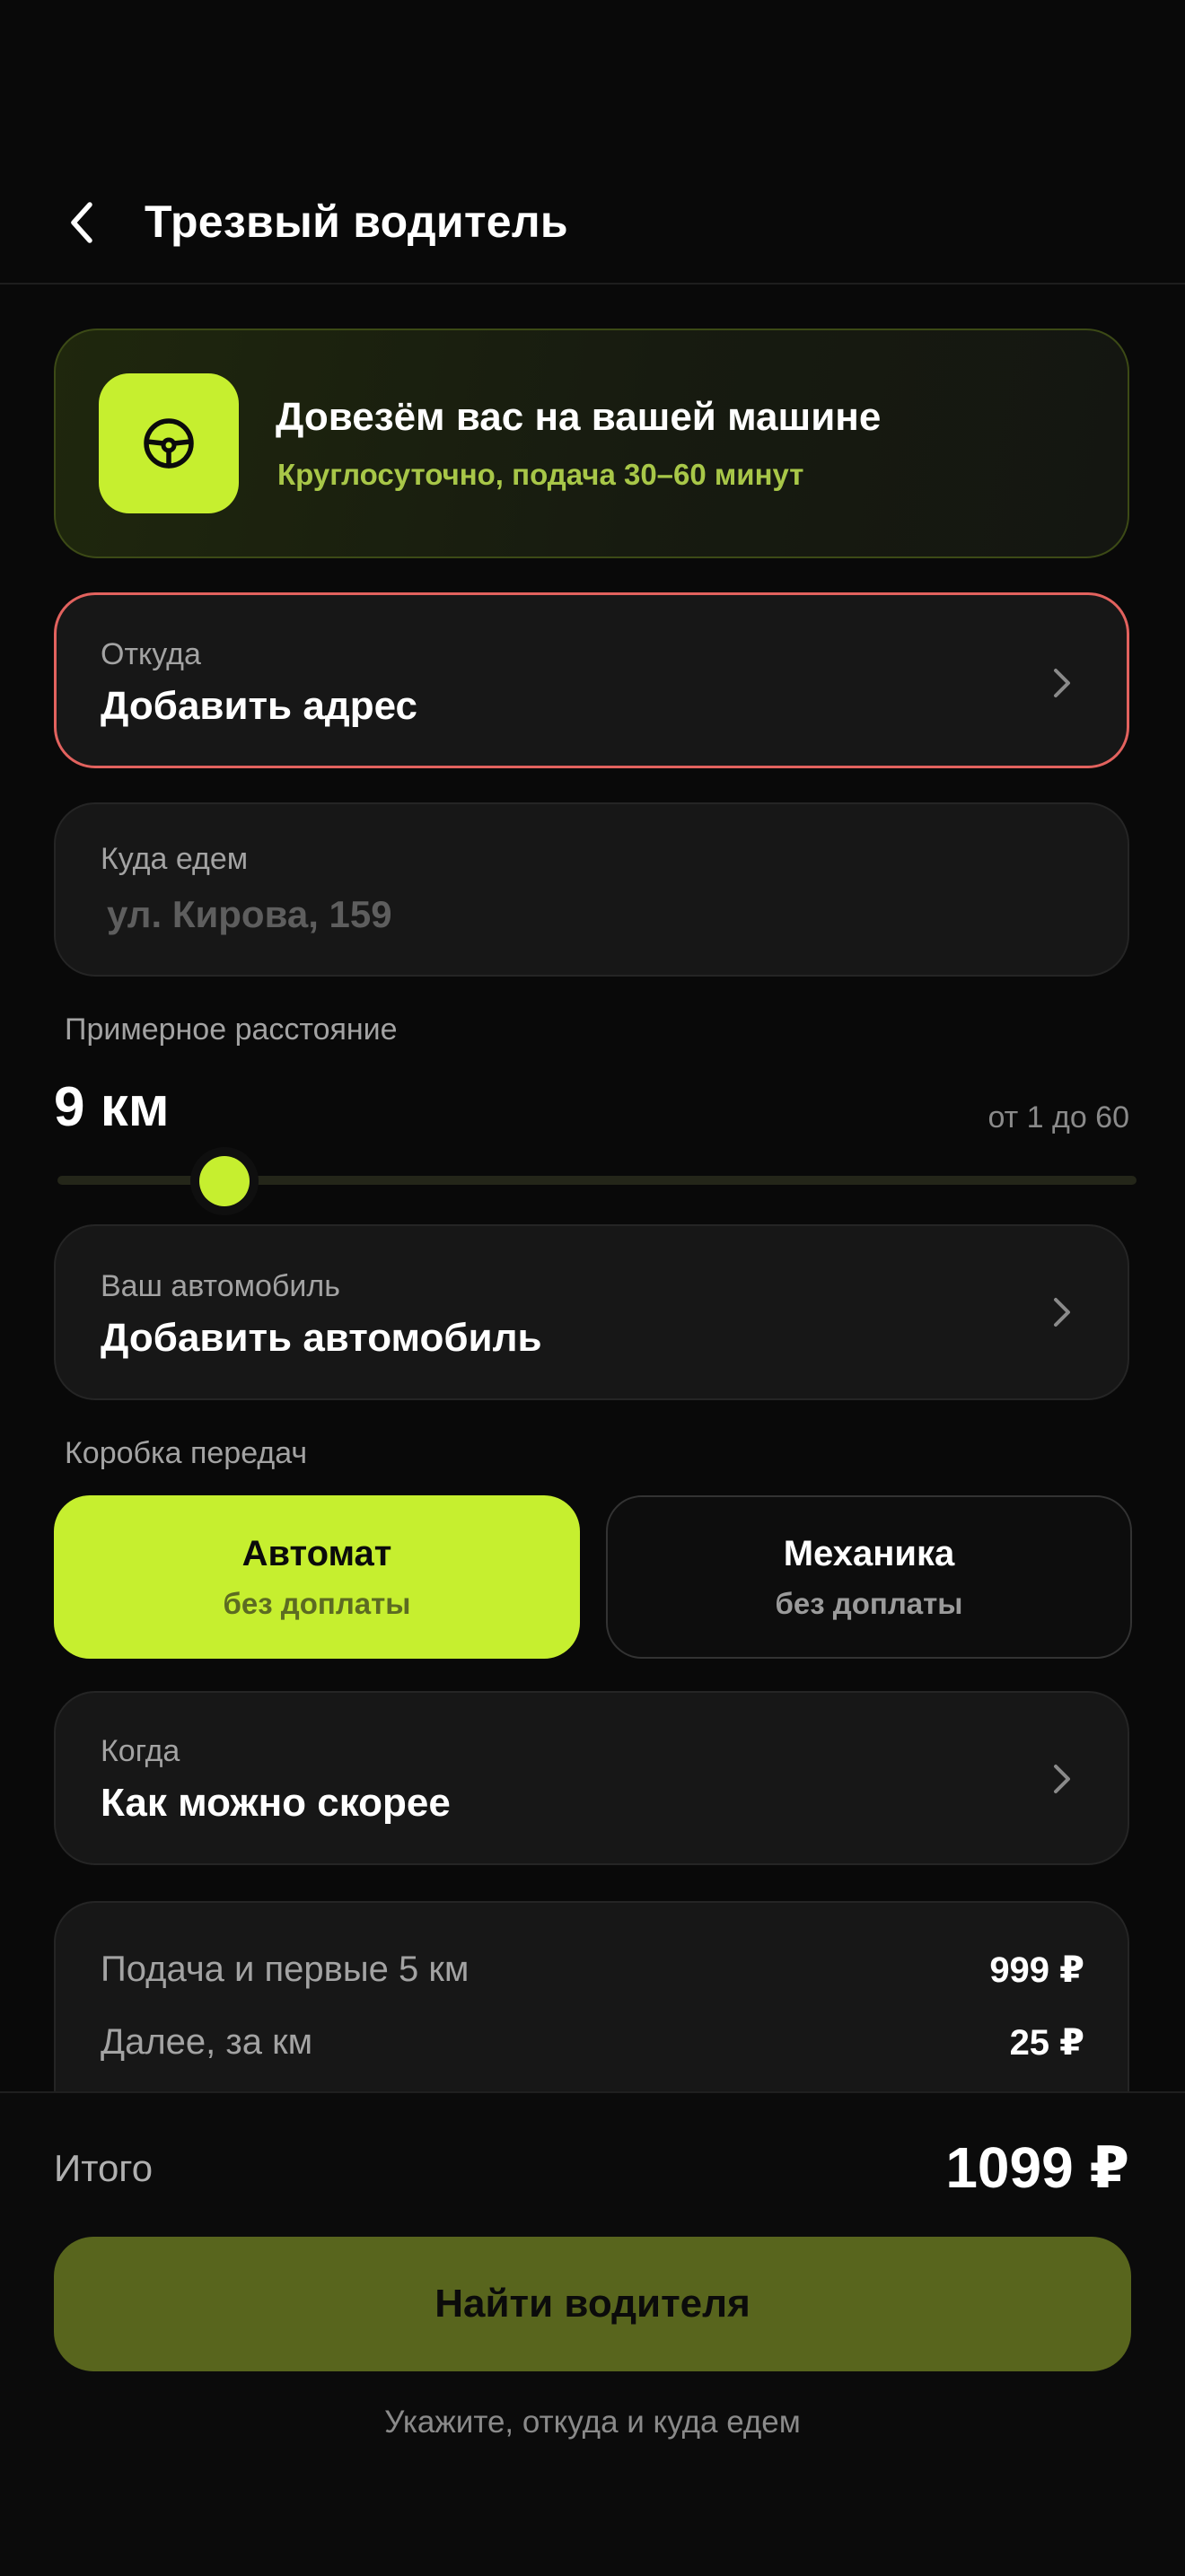 This screenshot has height=2576, width=1185. Describe the element at coordinates (140, 1751) in the screenshot. I see `when-label: Когда` at that location.